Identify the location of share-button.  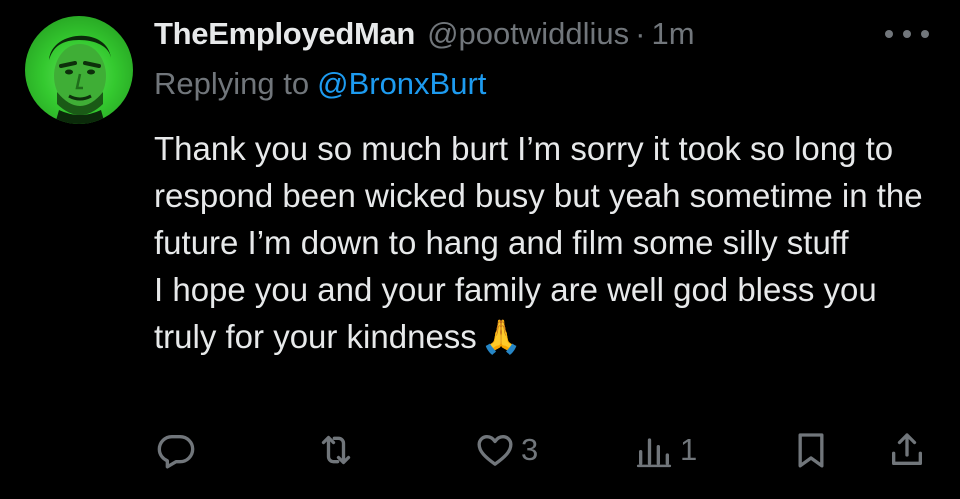
(907, 450).